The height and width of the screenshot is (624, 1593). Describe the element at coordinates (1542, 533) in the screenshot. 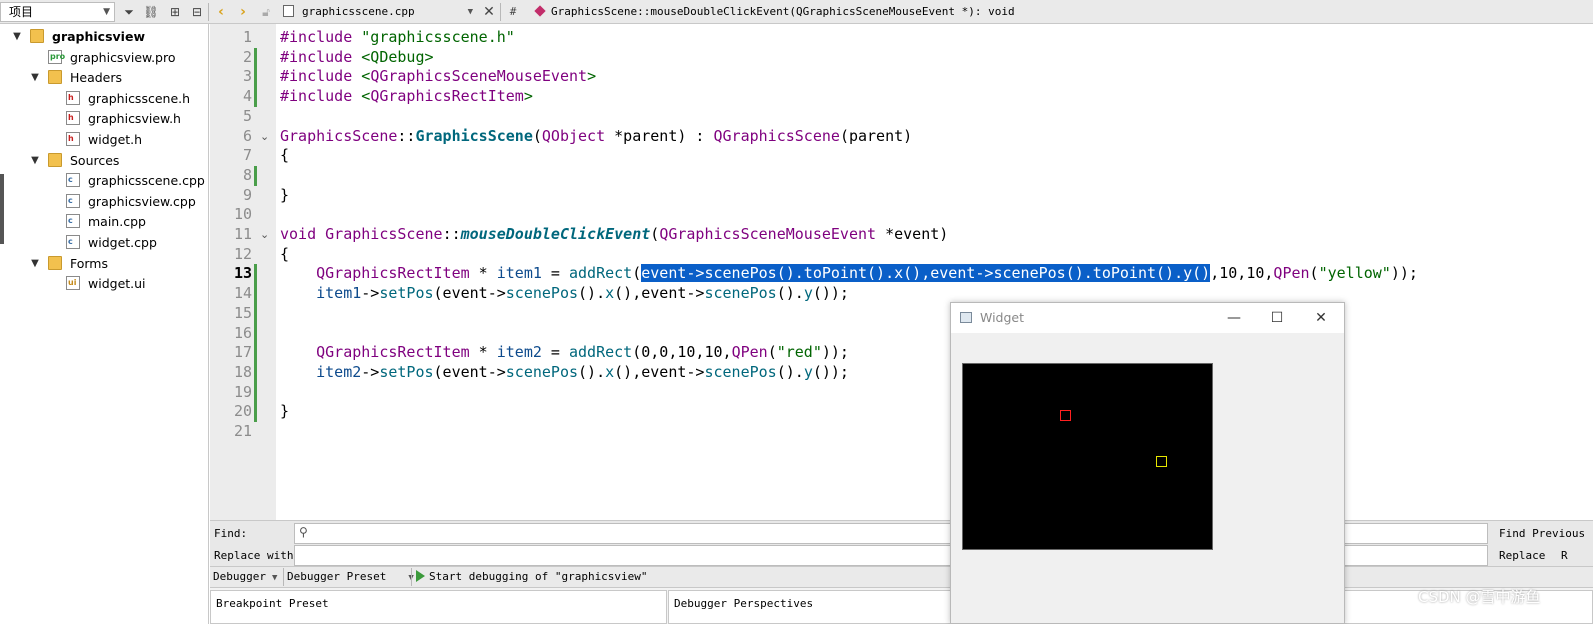

I see `find-previous-button: Find Previous` at that location.